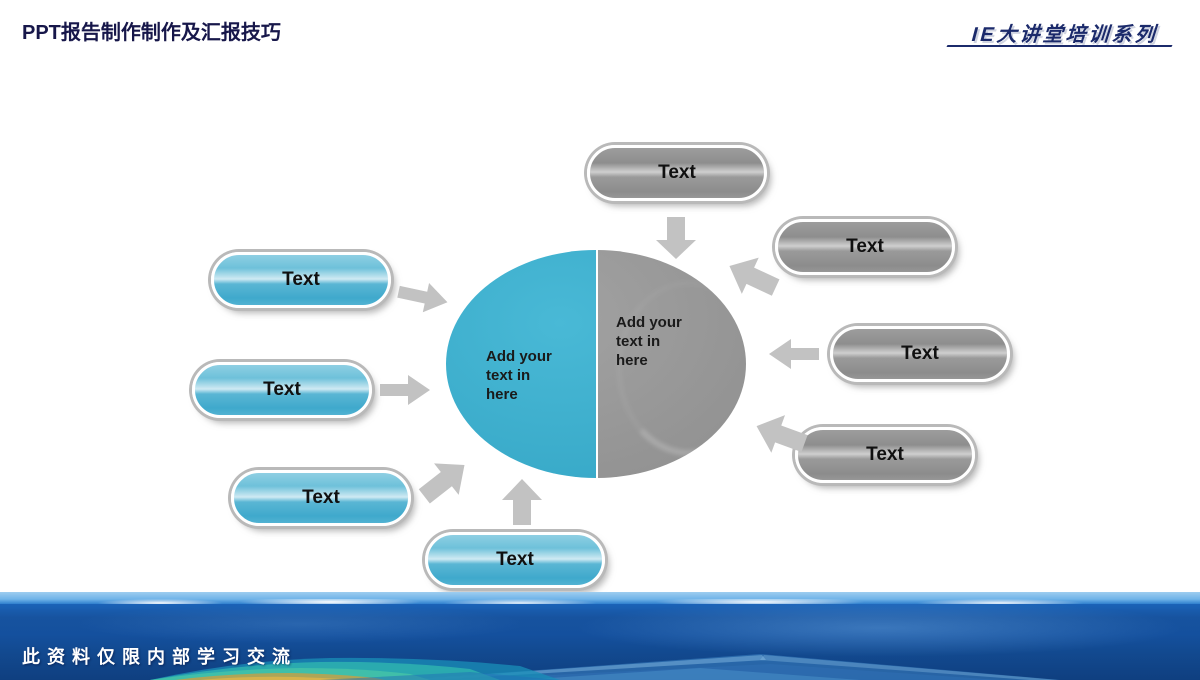 Image resolution: width=1200 pixels, height=680 pixels. I want to click on arrow-up-right-icon, so click(444, 481).